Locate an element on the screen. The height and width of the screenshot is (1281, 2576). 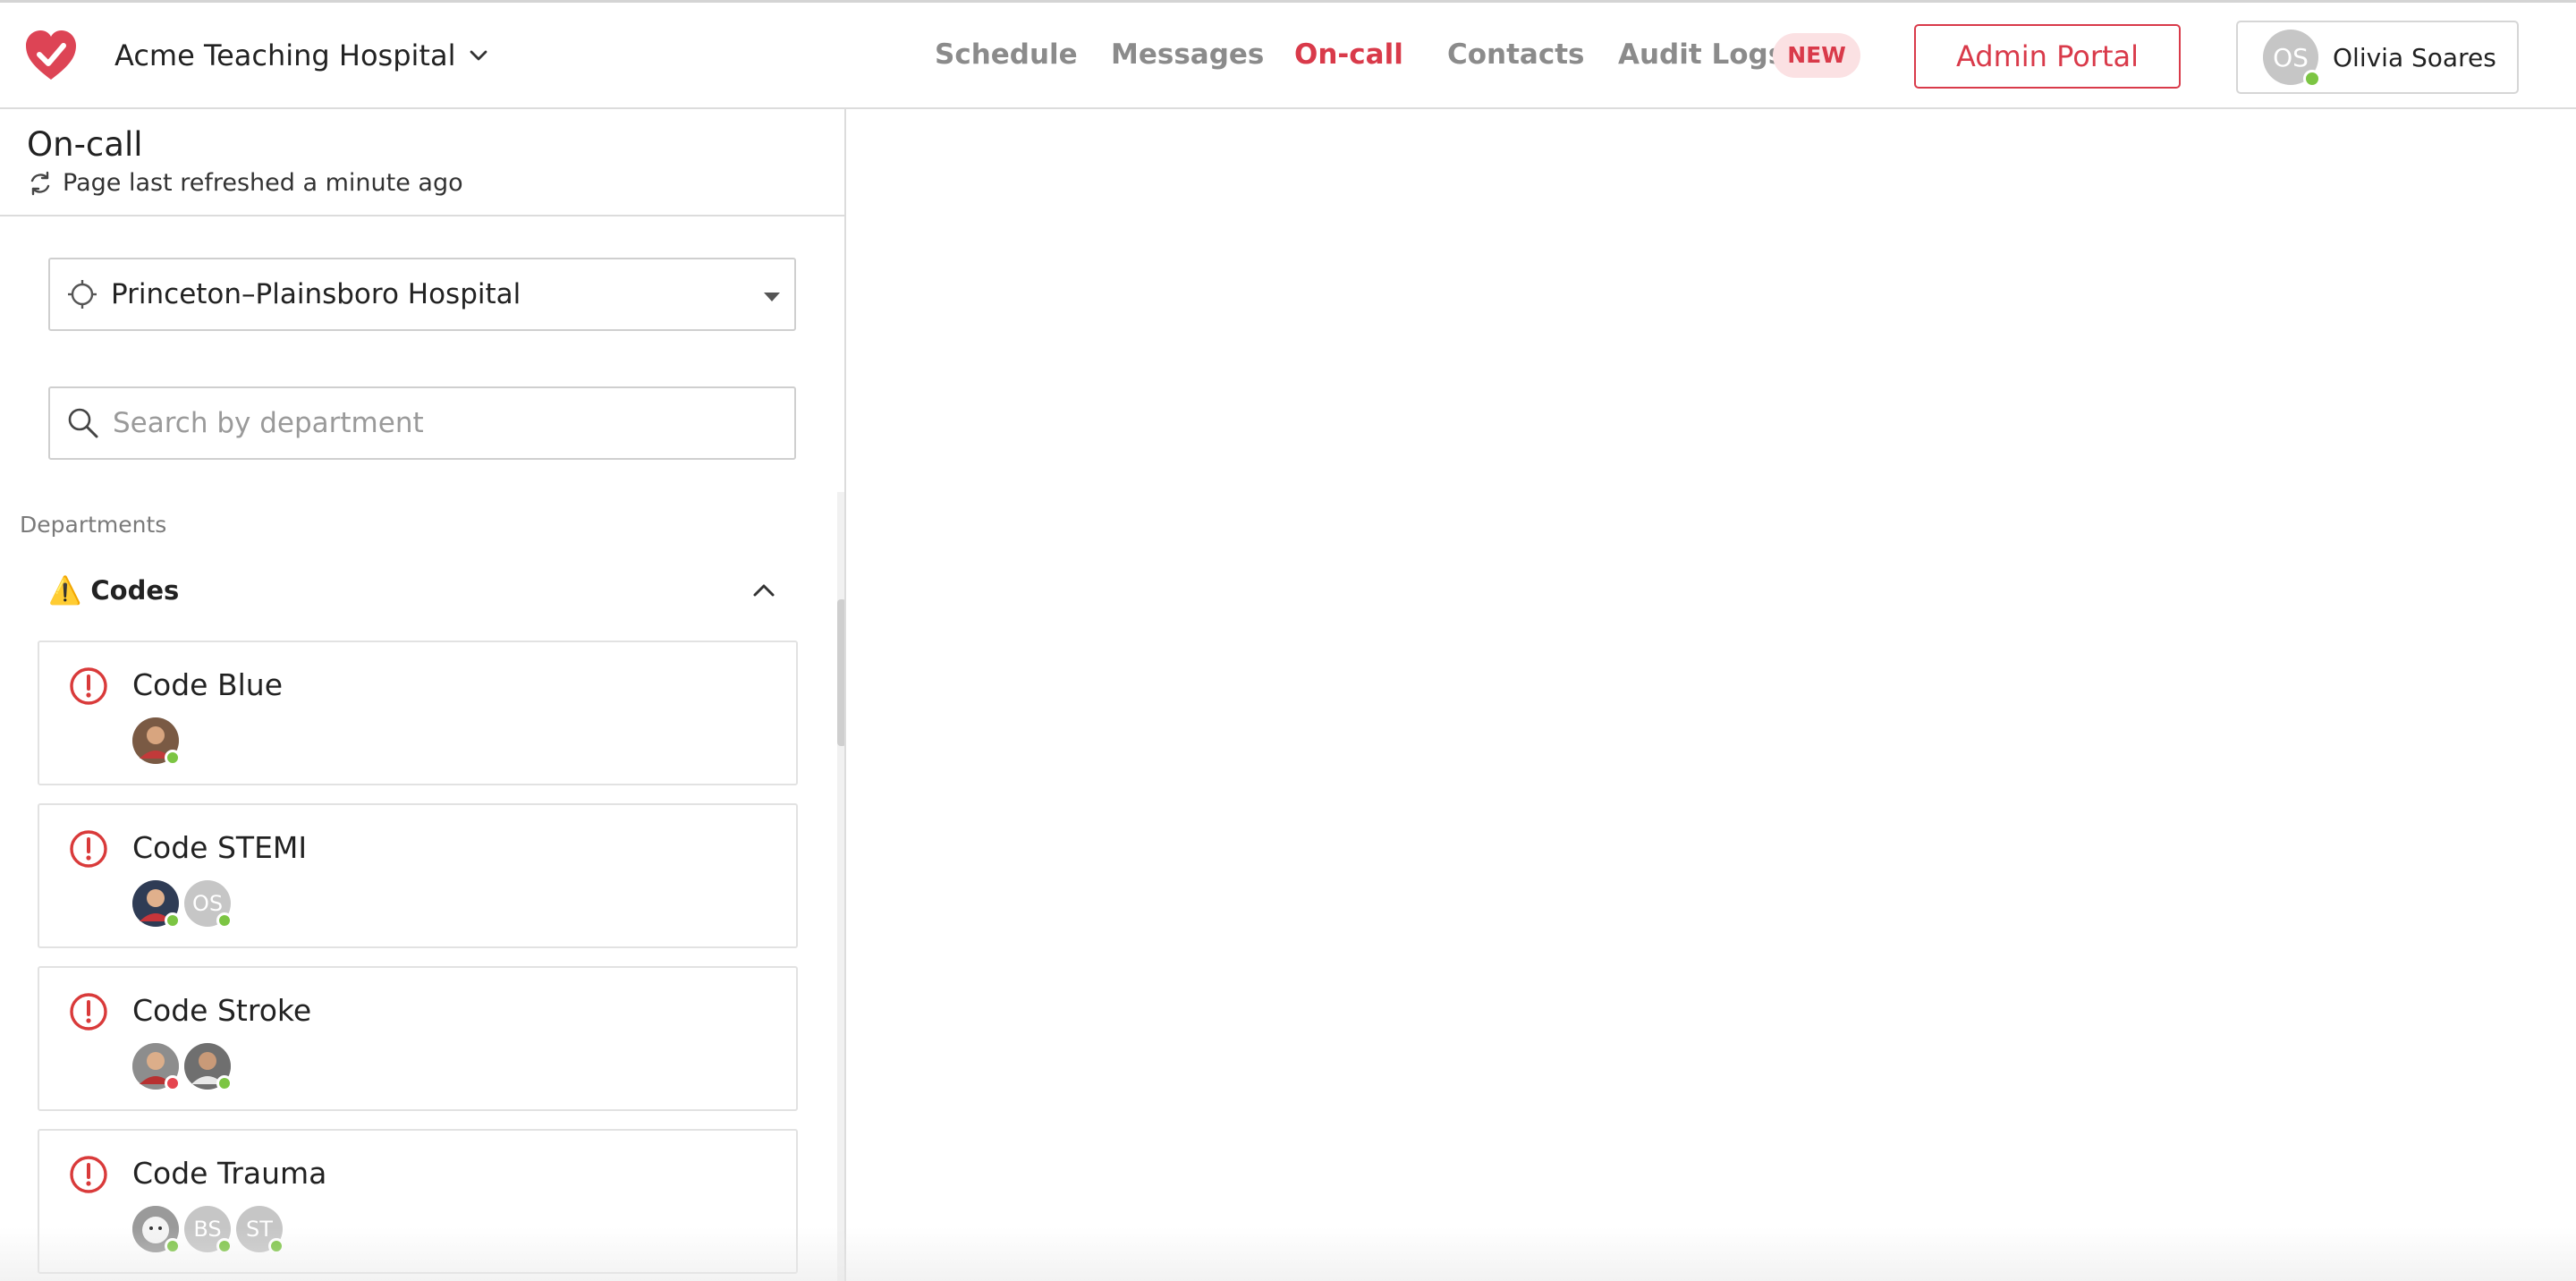
card-title: Code Trauma is located at coordinates (229, 1173).